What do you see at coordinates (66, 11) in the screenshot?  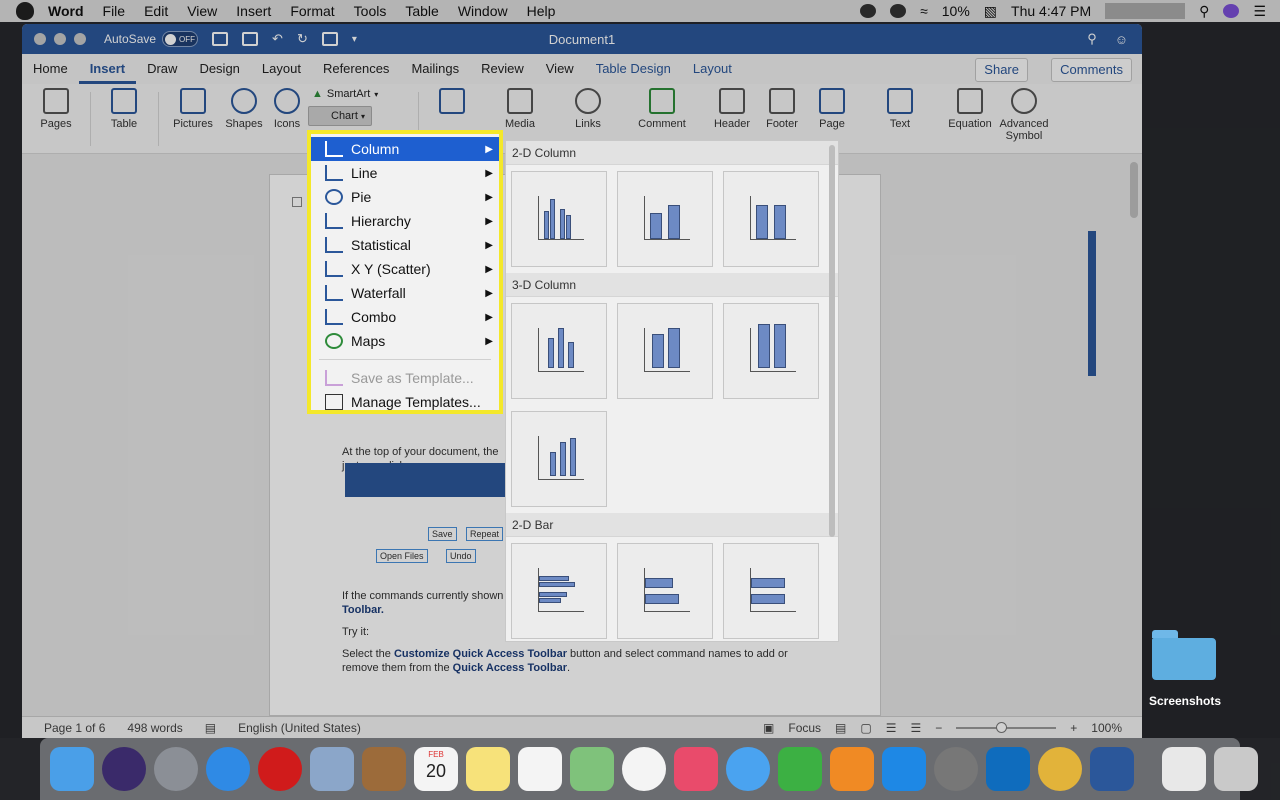 I see `menu-app-word: Word` at bounding box center [66, 11].